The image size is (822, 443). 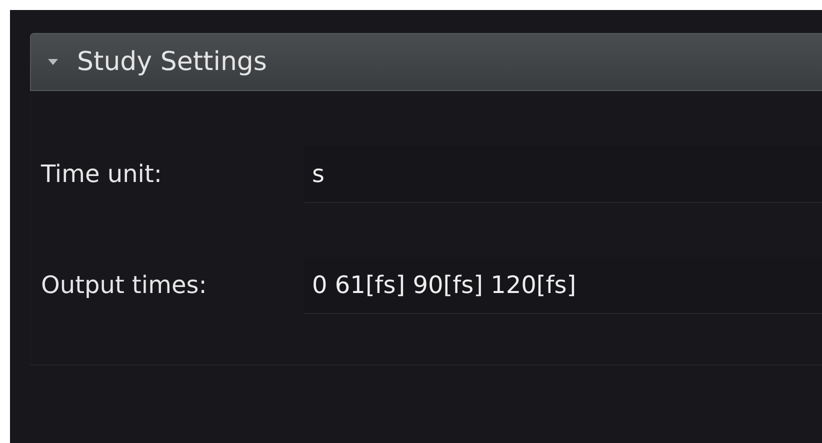 I want to click on section-title: Study Settings, so click(x=172, y=62).